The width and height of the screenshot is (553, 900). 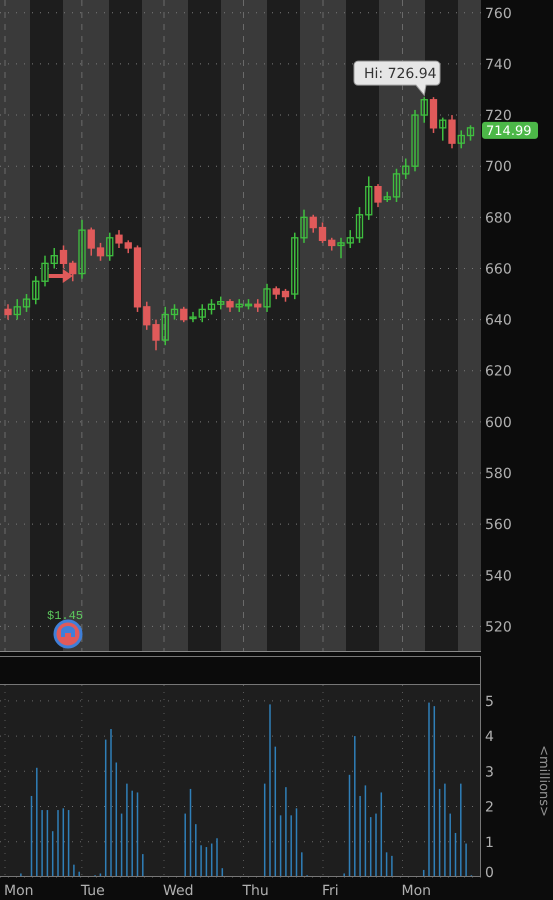 I want to click on axis-label: 4, so click(x=489, y=737).